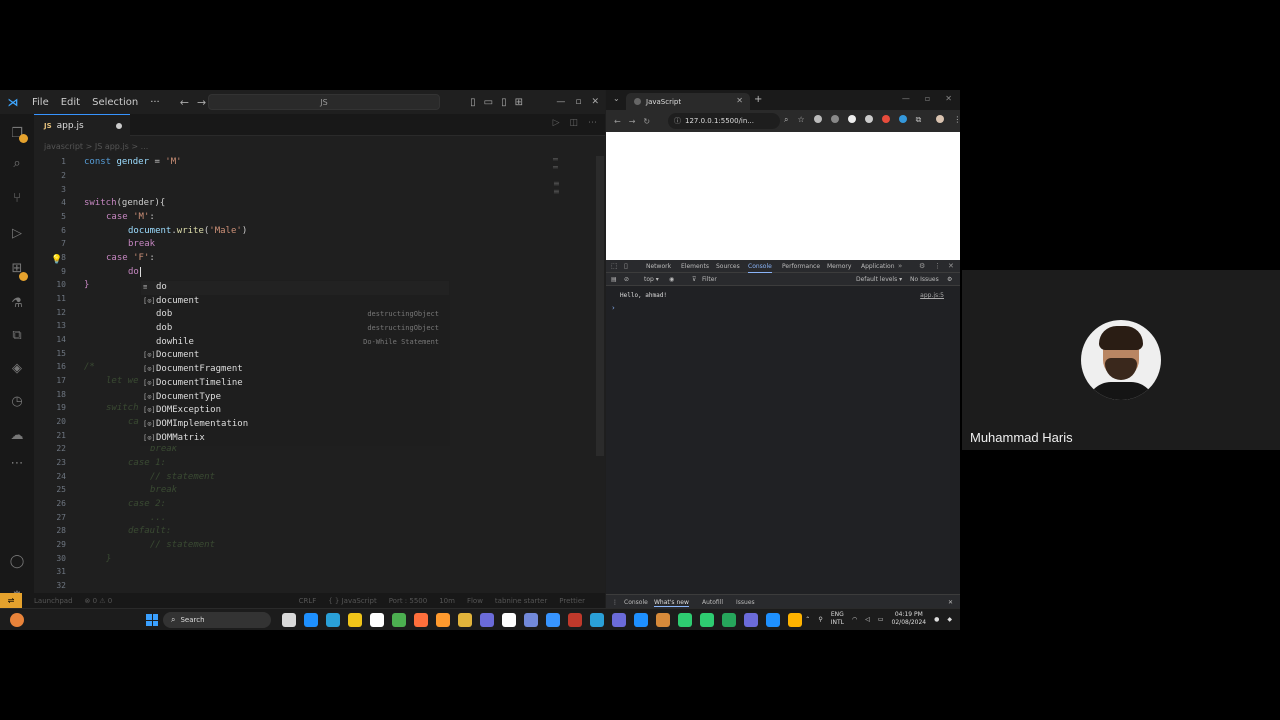  I want to click on live-expression-icon: ◉, so click(671, 279).